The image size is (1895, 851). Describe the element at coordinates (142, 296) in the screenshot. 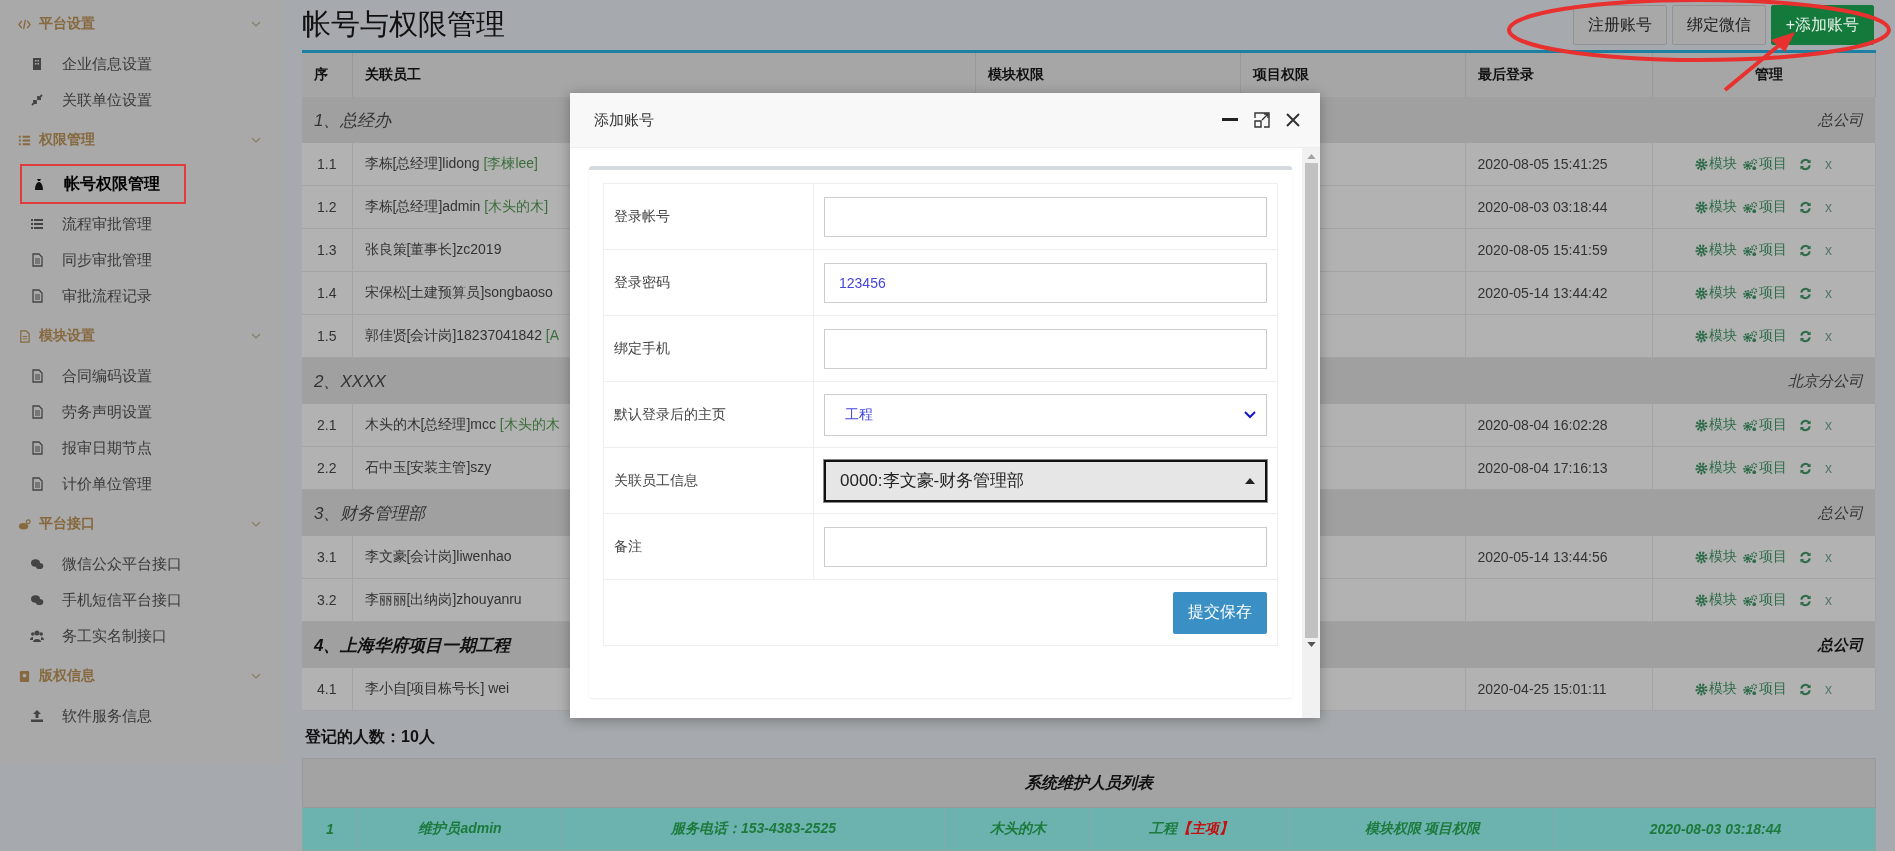

I see `sidebar-item: 审批流程记录` at that location.